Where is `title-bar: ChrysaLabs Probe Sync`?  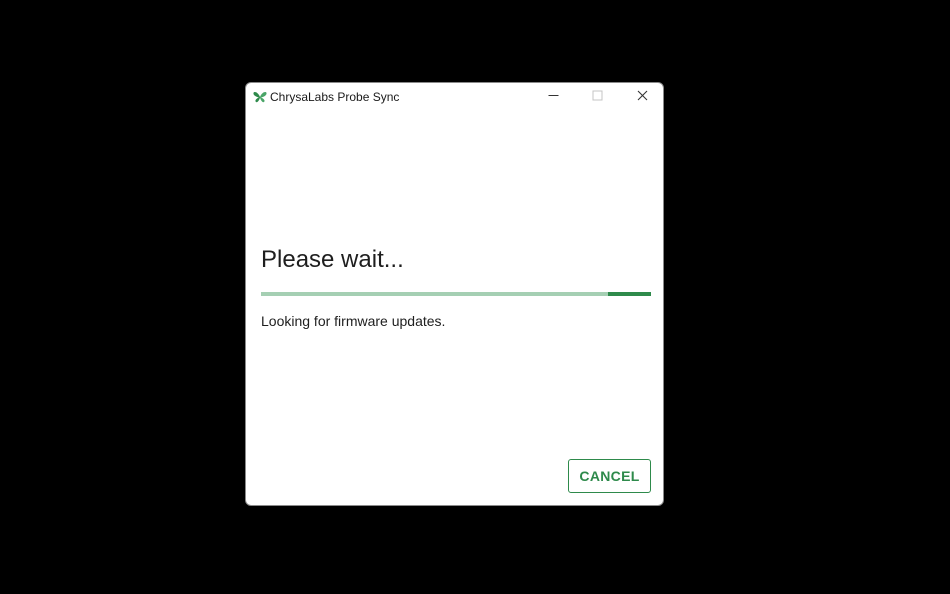
title-bar: ChrysaLabs Probe Sync is located at coordinates (454, 97).